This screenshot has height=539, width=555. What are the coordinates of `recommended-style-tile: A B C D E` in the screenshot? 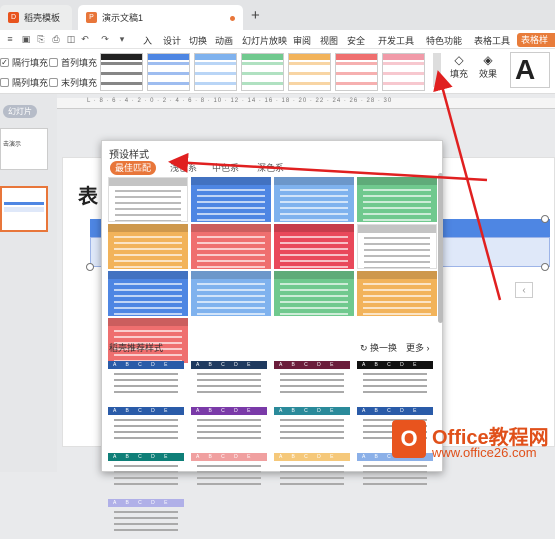 It's located at (146, 519).